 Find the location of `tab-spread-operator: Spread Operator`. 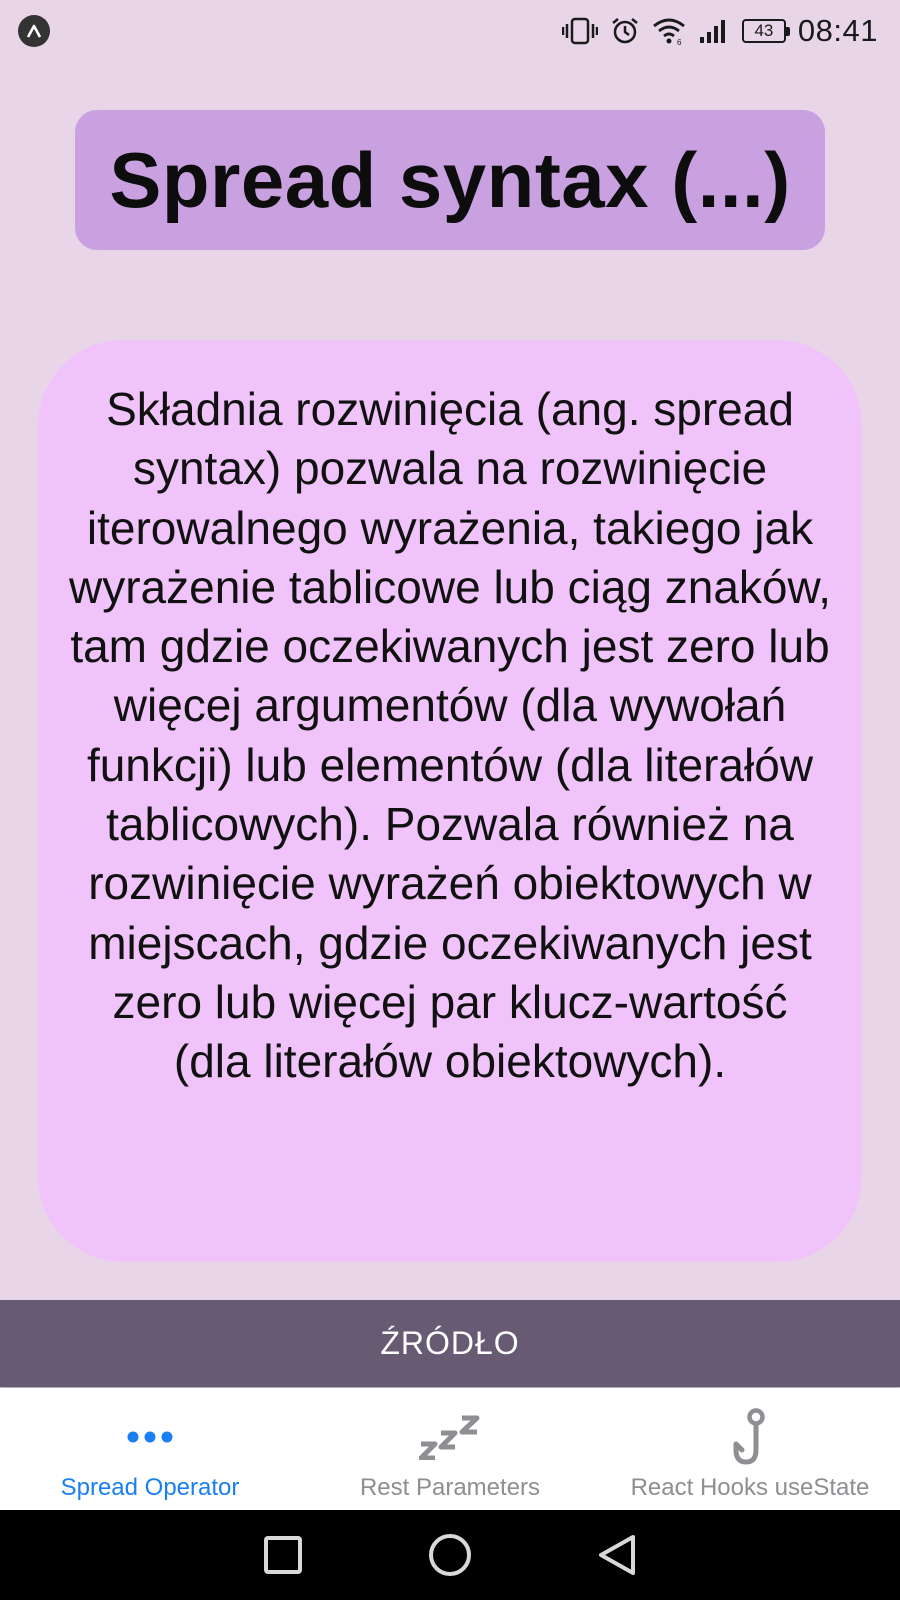

tab-spread-operator: Spread Operator is located at coordinates (150, 1449).